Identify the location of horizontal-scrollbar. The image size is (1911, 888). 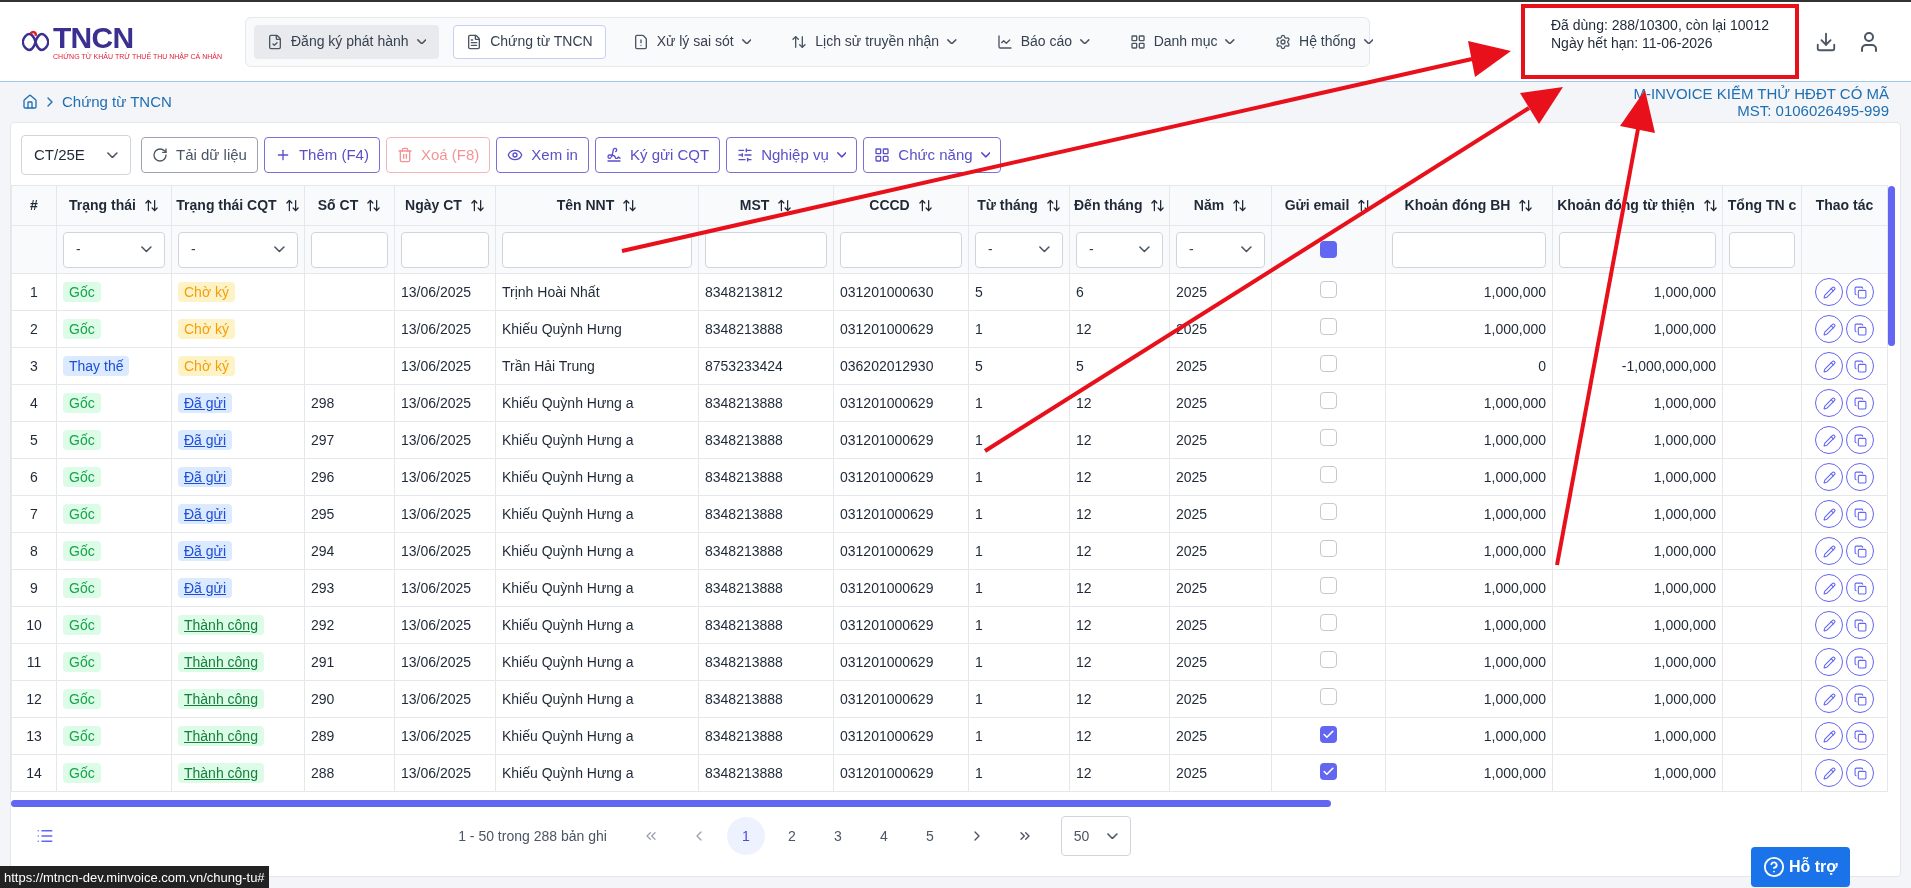
(671, 803).